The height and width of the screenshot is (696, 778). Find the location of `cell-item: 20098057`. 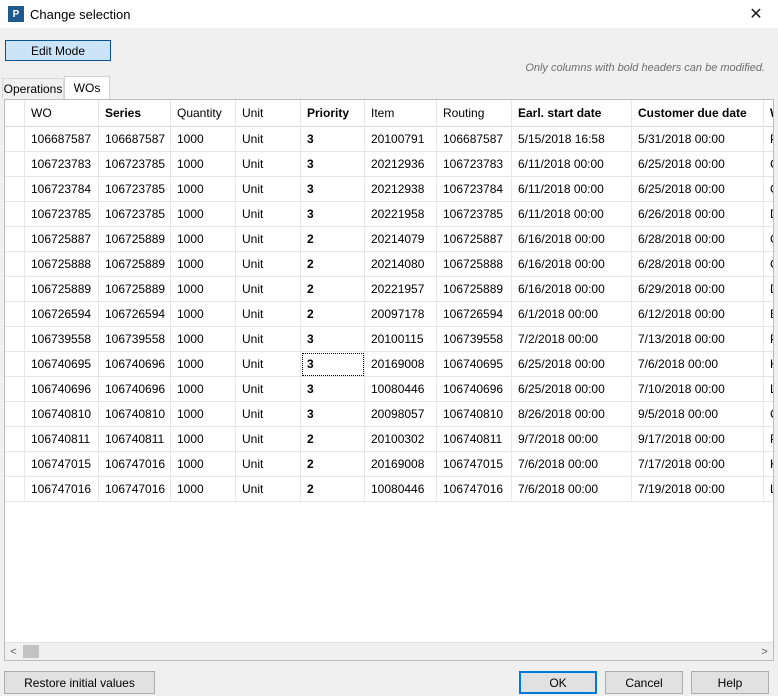

cell-item: 20098057 is located at coordinates (401, 414).